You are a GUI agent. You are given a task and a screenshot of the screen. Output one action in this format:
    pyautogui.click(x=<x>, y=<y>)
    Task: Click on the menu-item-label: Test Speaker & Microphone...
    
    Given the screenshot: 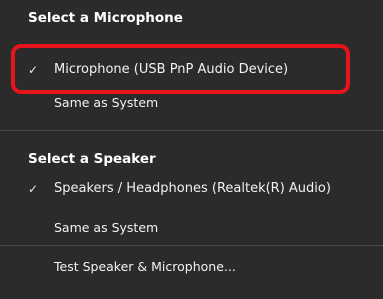 What is the action you would take?
    pyautogui.click(x=145, y=266)
    